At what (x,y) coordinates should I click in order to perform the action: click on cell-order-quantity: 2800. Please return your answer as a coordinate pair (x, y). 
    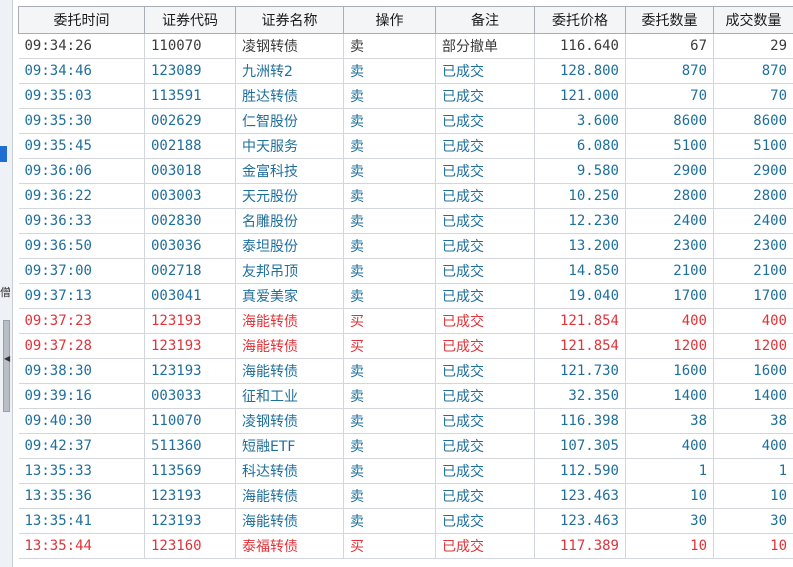
    Looking at the image, I should click on (669, 196).